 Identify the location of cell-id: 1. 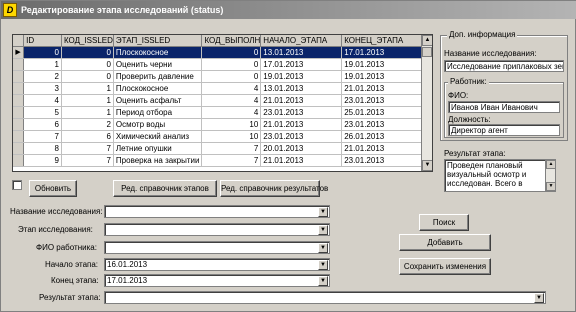
(42, 64).